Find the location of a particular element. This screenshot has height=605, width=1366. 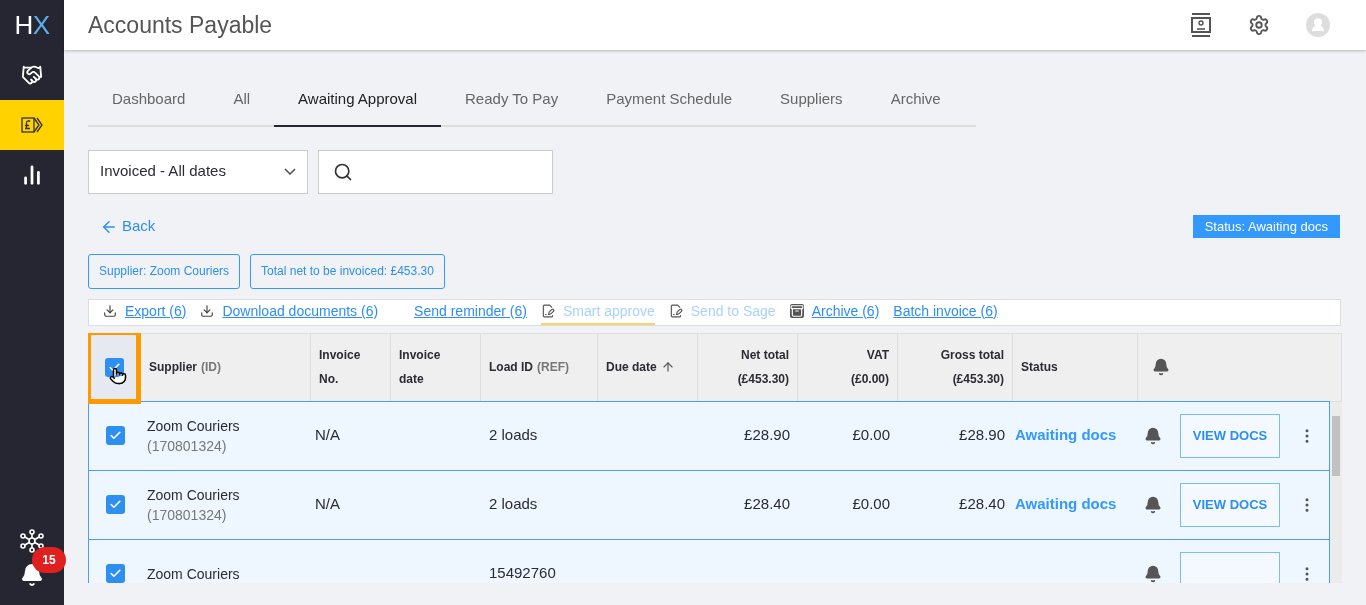

table-row: Zoom Couriers (170801324) N/A 2 loads £28.90 £0.00 £28.90 Awaiting docs VIEW DOCS is located at coordinates (709, 435).